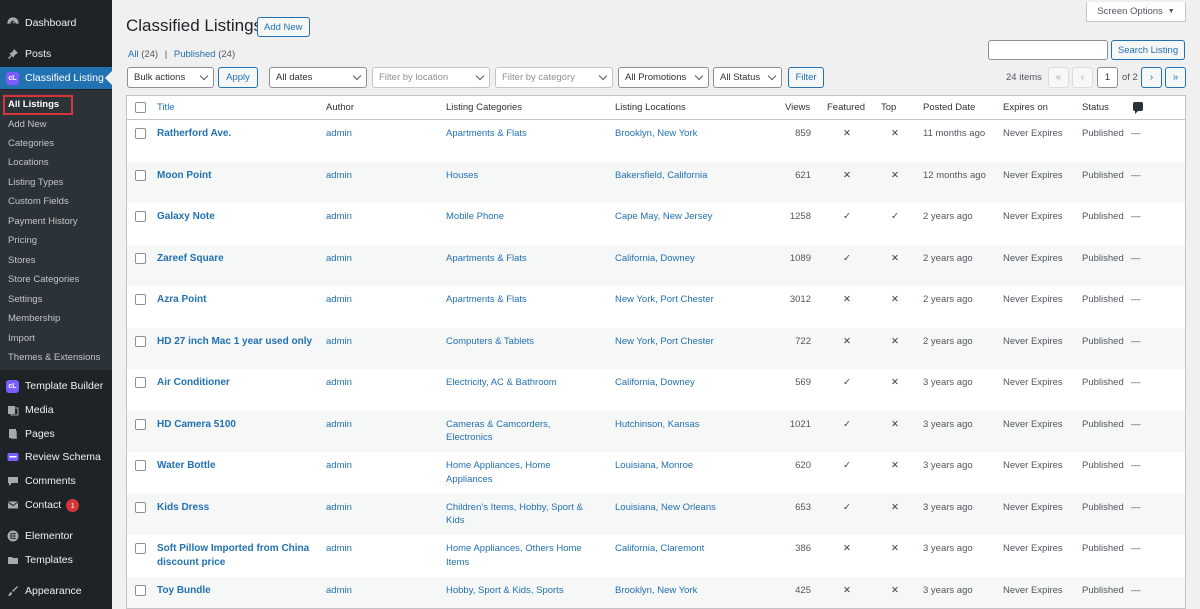 The width and height of the screenshot is (1200, 609). I want to click on menu-classified-listing: cL Classified Listing, so click(56, 78).